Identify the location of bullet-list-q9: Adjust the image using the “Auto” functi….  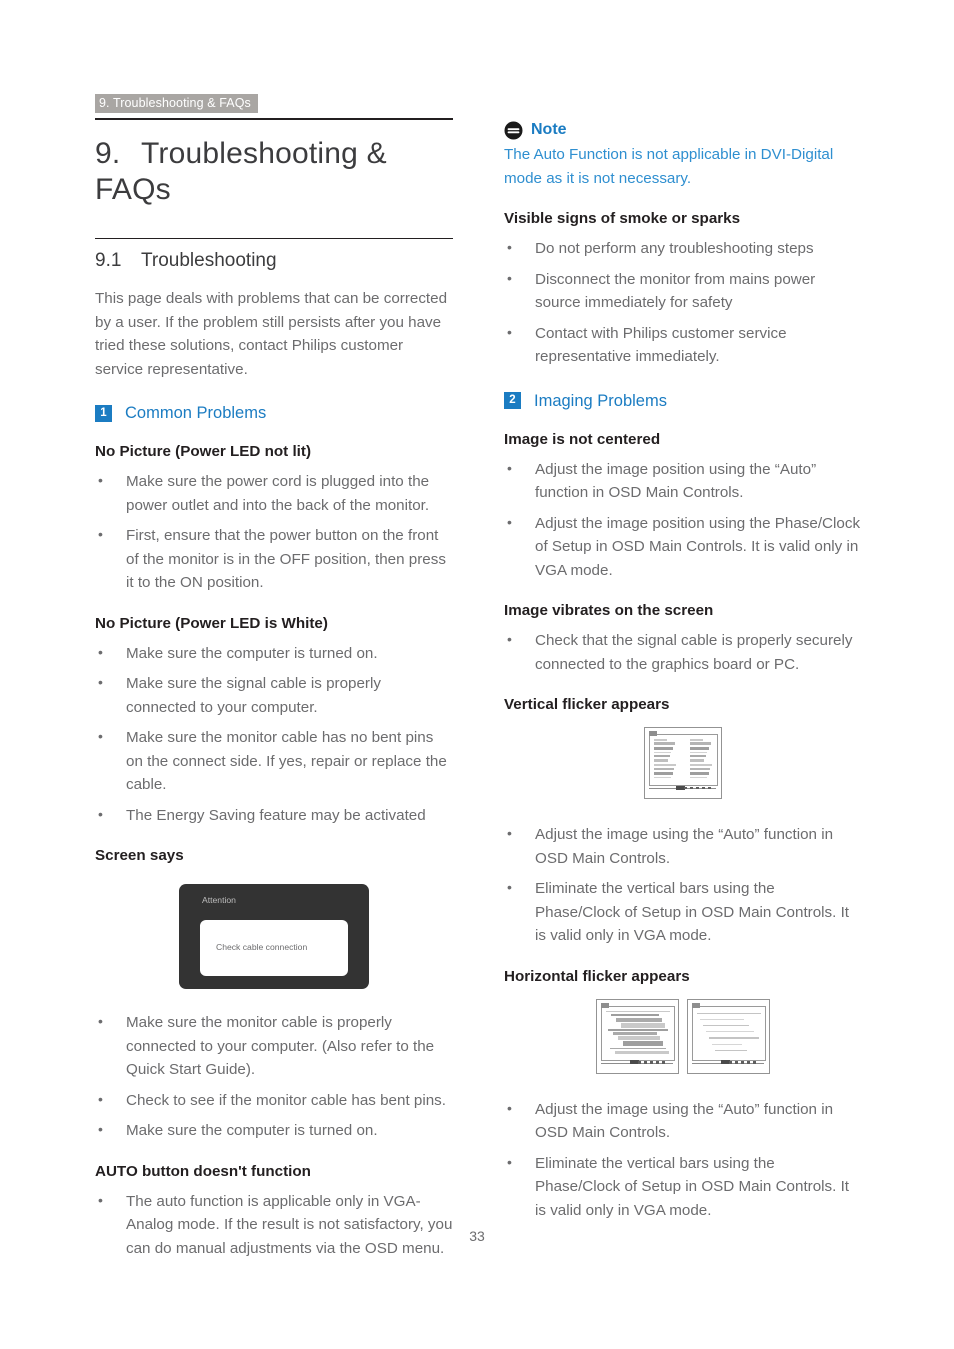
(683, 1160).